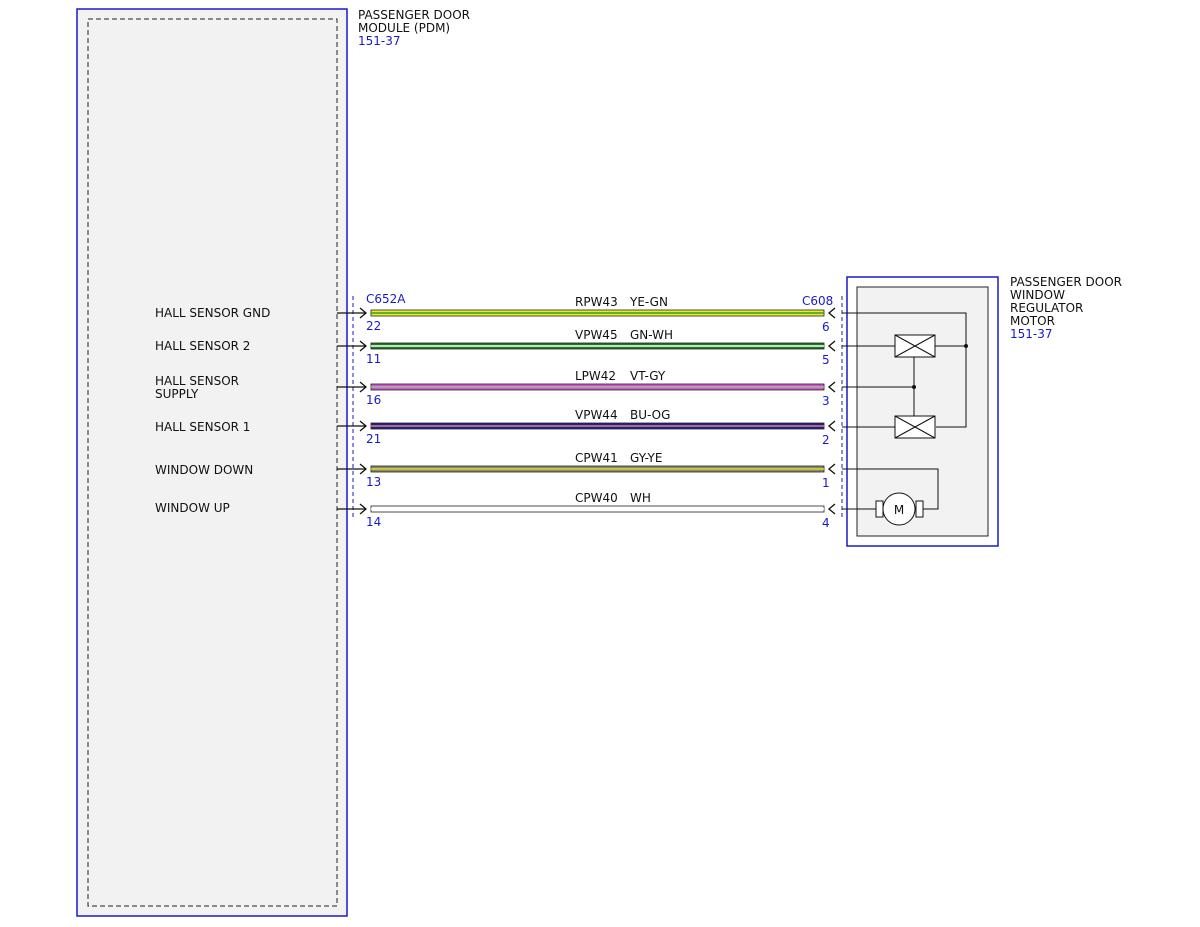 Image resolution: width=1200 pixels, height=927 pixels. I want to click on wire-color-code: GY-YE, so click(646, 458).